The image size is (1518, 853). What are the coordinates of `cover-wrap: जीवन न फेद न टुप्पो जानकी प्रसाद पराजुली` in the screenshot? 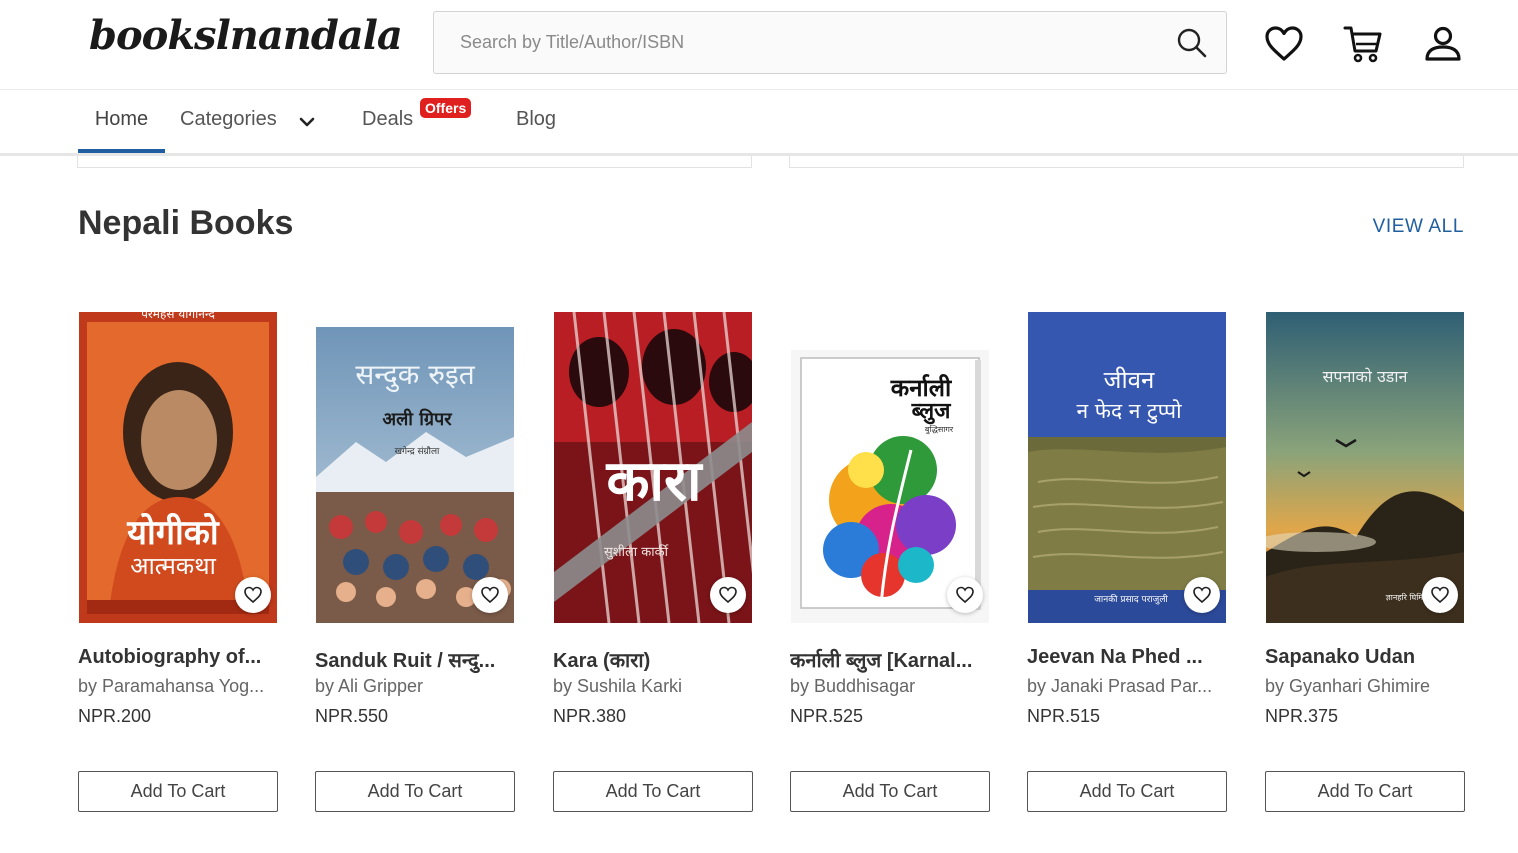 It's located at (1127, 467).